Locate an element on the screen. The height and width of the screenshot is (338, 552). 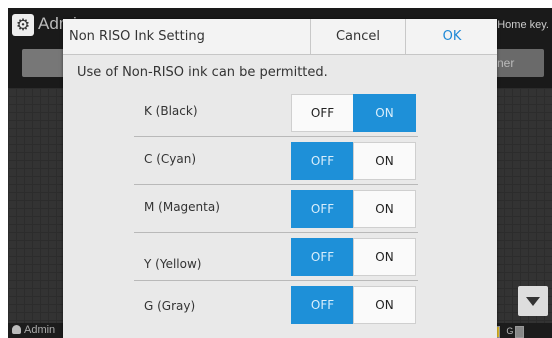
toggle-yellow: OFF ON is located at coordinates (353, 257).